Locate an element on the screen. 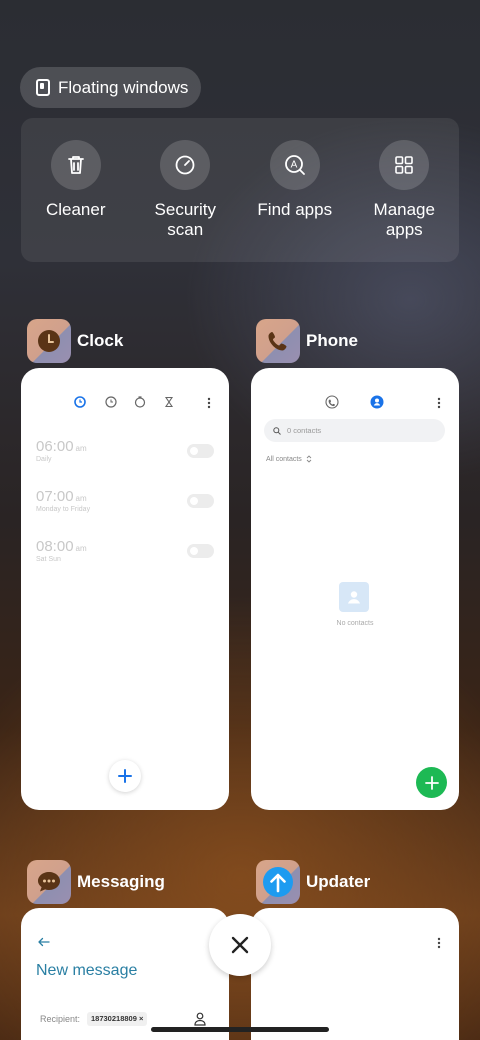  recipient-chip: 18730218809 × is located at coordinates (117, 1019).